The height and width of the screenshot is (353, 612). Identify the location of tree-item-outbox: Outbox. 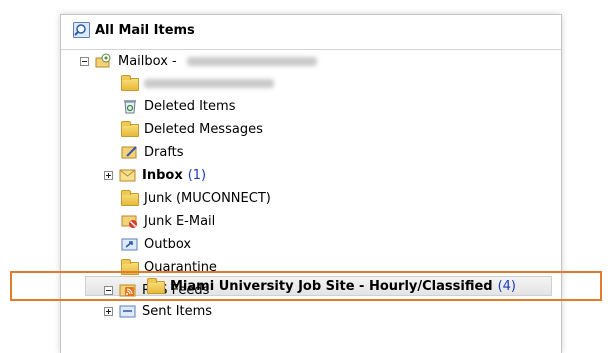
(156, 244).